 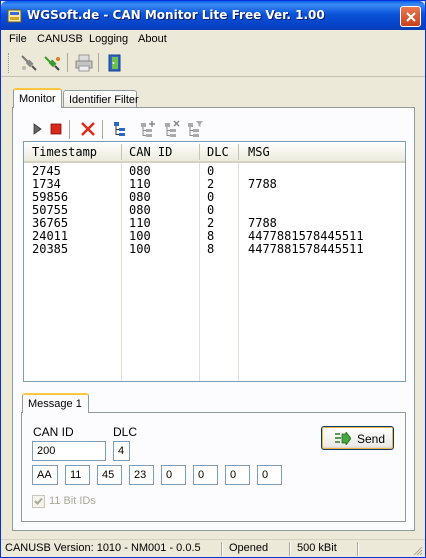 What do you see at coordinates (121, 451) in the screenshot?
I see `dlc-input: 4` at bounding box center [121, 451].